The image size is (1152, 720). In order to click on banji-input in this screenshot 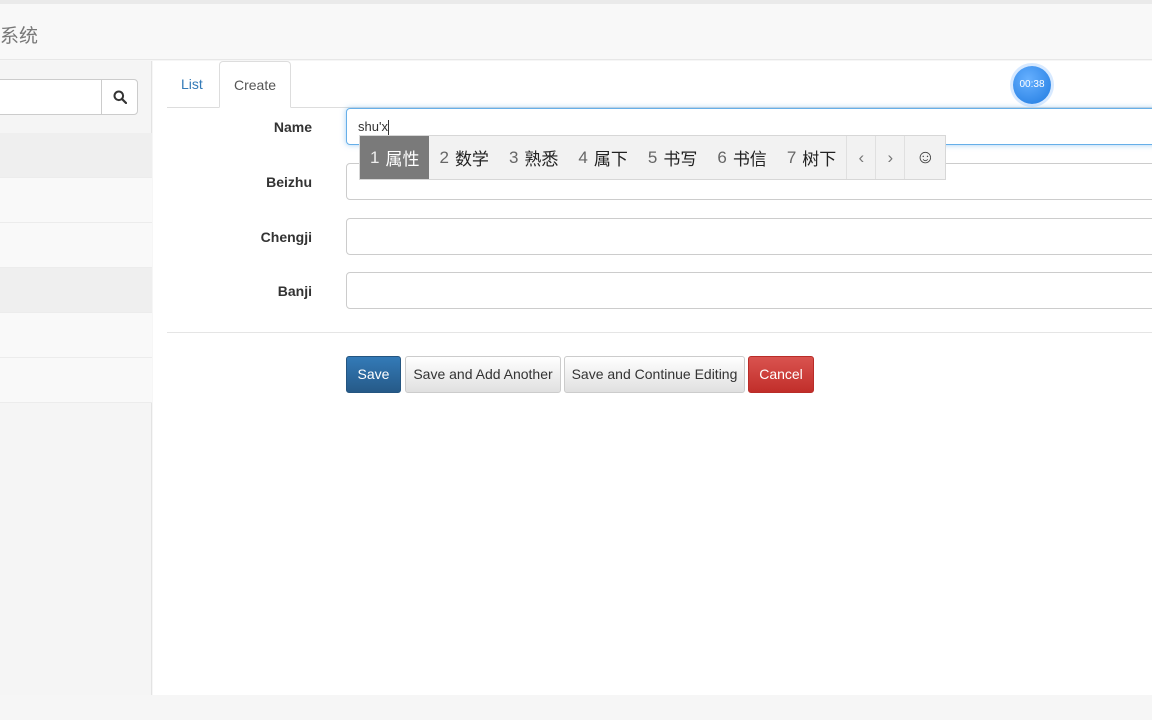, I will do `click(749, 290)`.